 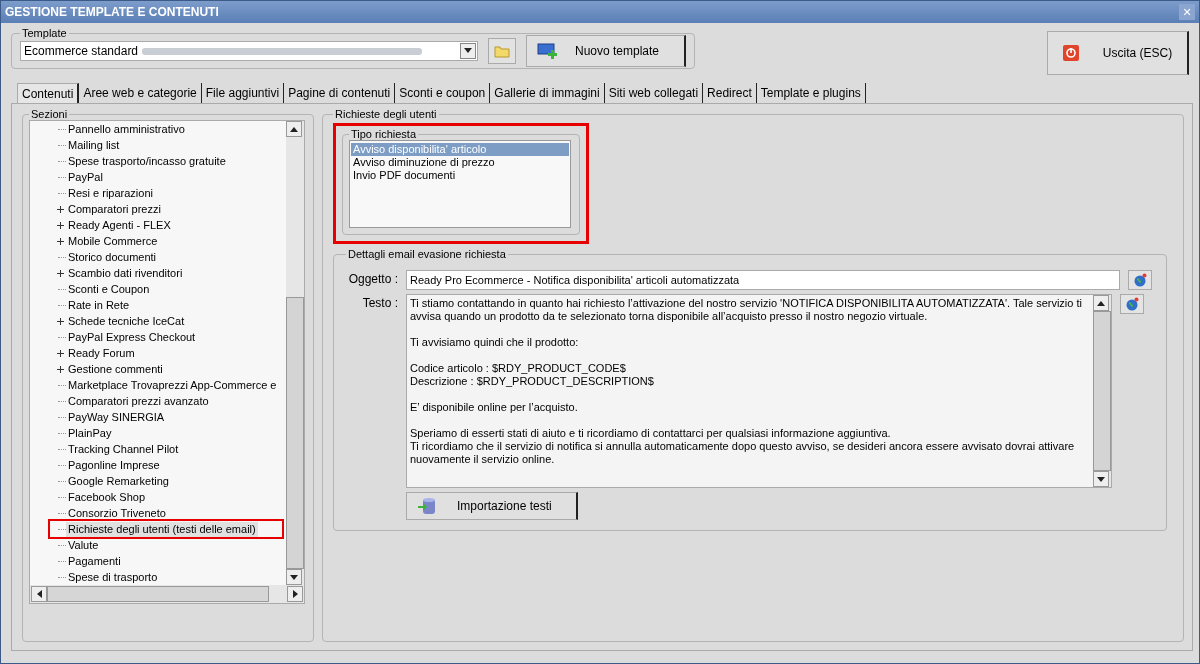 I want to click on text-line: Ti stiamo contattando in quanto hai richiesto l’attivazione del nostro servizio 'NOTIFICA DISPONIBILITA AUTOMATIZZATA'. Tale servizio ti avvisa quando un prodotto da te selezionato torna disponibile all’acquisto presso il nostro negozio virtuale., so click(x=746, y=310).